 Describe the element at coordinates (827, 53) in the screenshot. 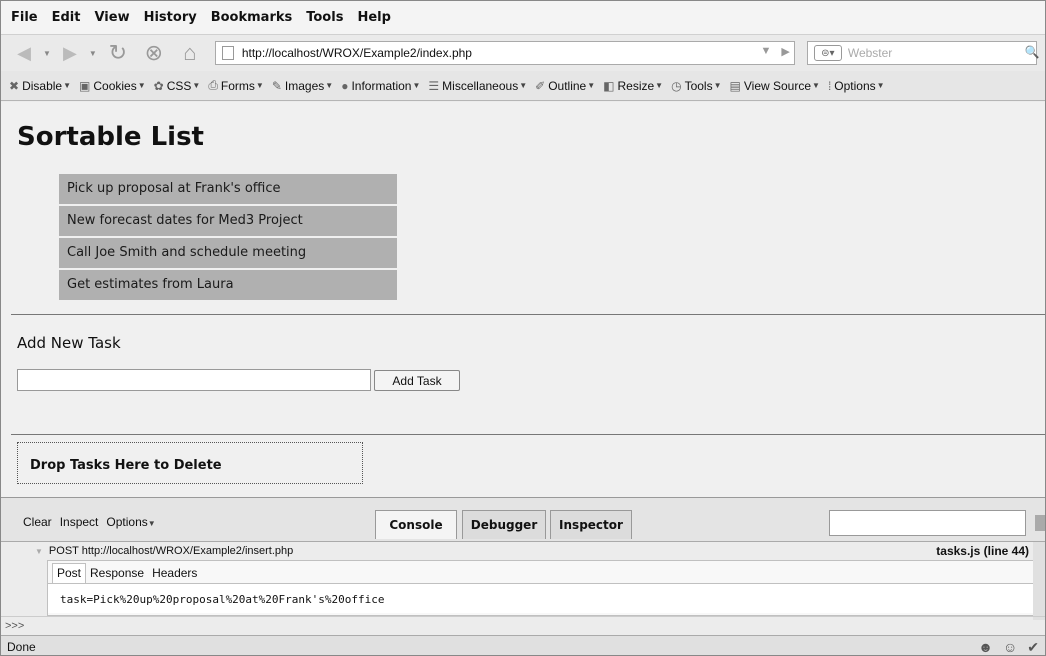

I see `search-engine-icon: ⊜▾` at that location.